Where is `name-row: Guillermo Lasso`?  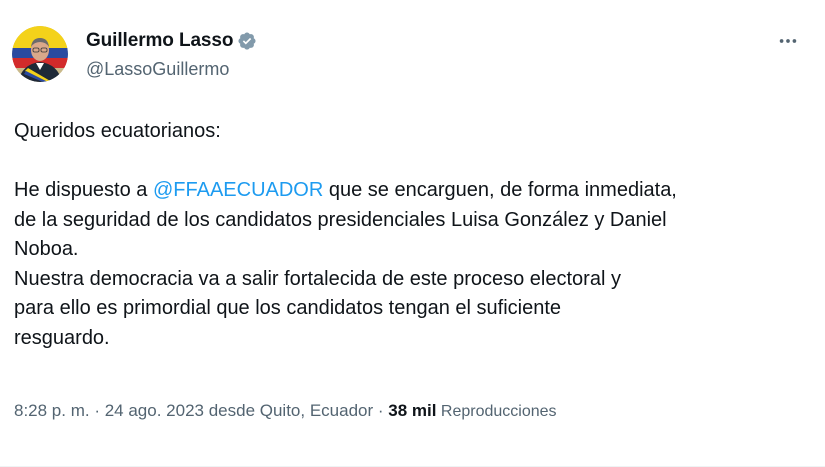
name-row: Guillermo Lasso is located at coordinates (171, 41).